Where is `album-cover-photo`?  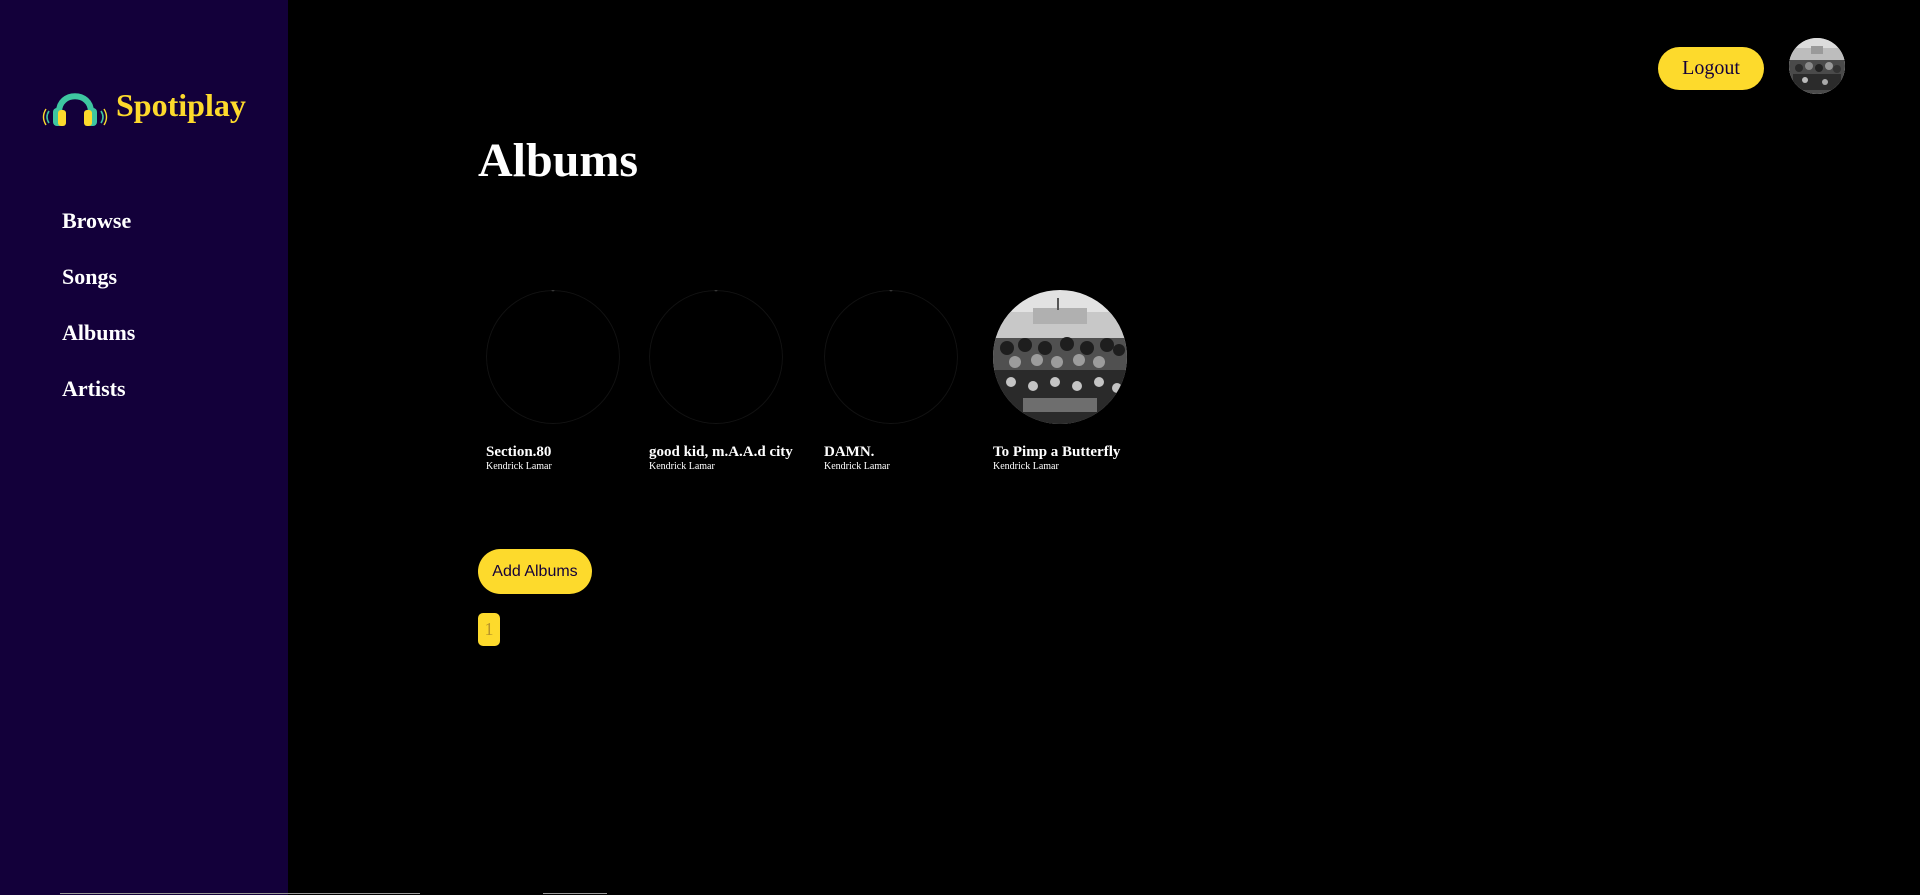 album-cover-photo is located at coordinates (1060, 357).